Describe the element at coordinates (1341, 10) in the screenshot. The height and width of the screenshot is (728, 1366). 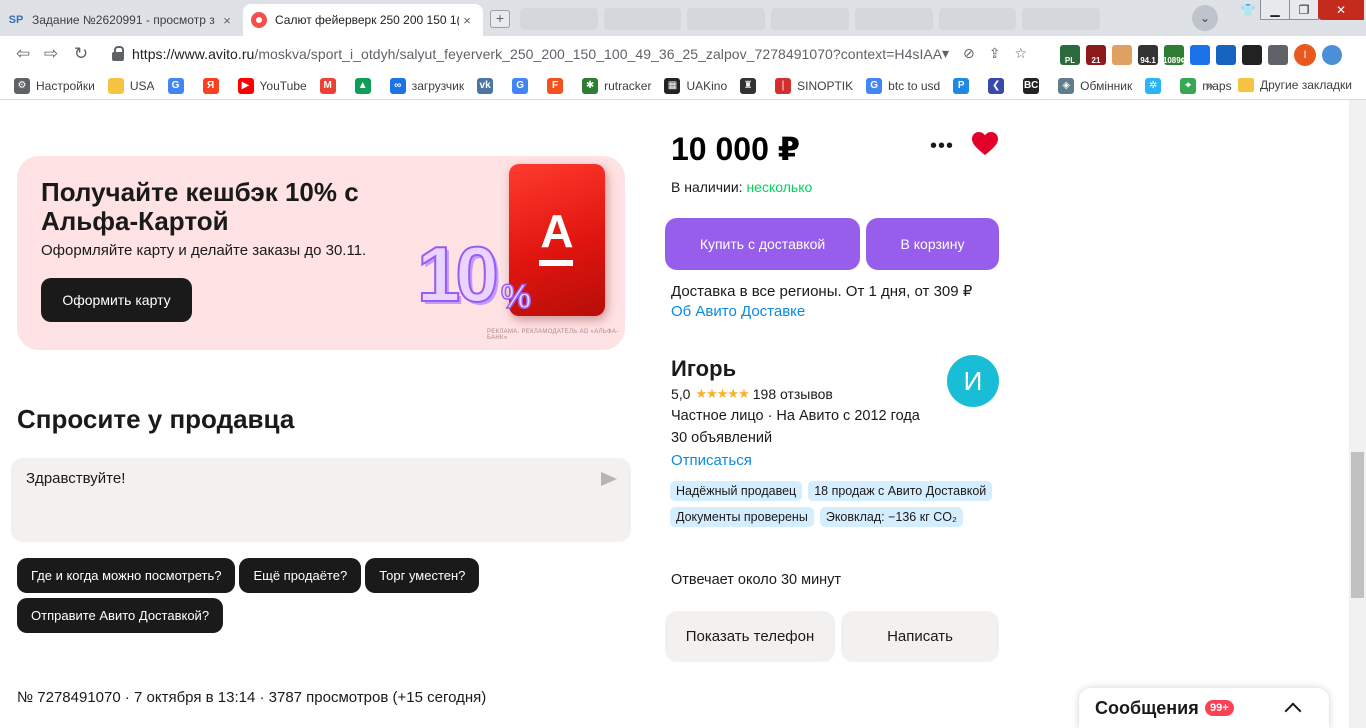
I see `window-close-button: ✕` at that location.